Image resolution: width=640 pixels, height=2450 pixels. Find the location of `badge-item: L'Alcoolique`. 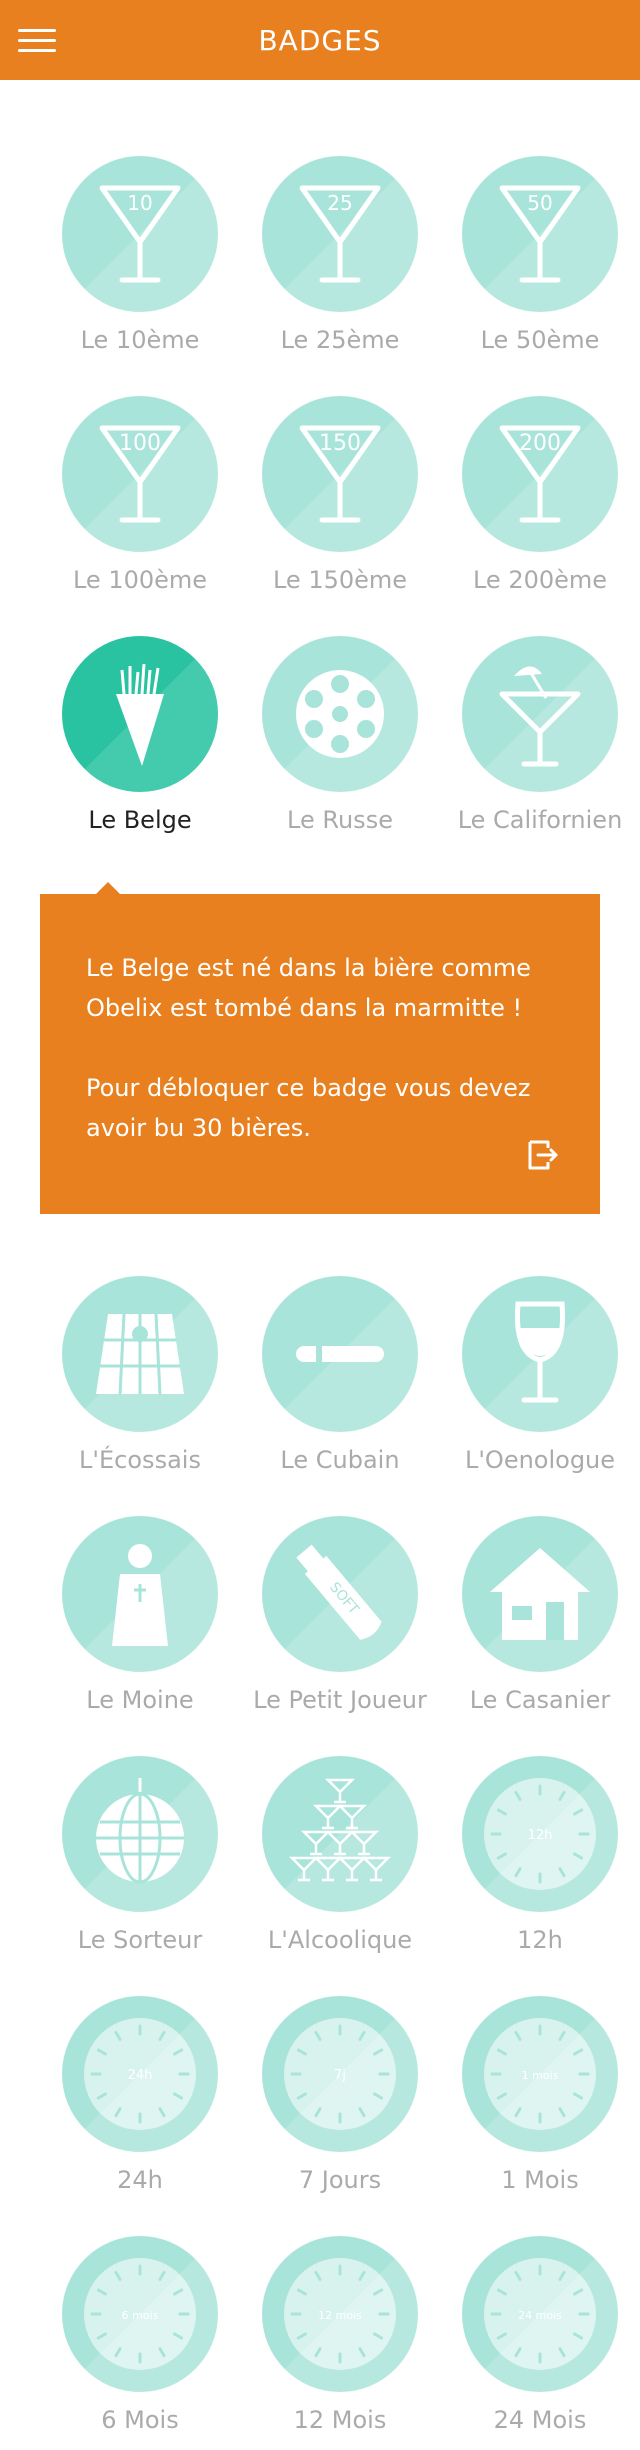

badge-item: L'Alcoolique is located at coordinates (340, 1876).